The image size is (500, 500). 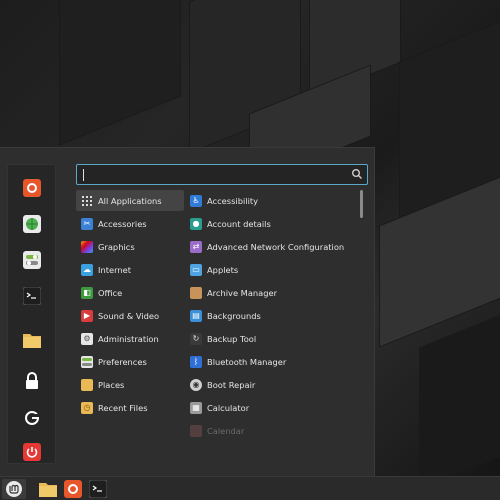 I want to click on sidebar-favorite-software-manager, so click(x=32, y=224).